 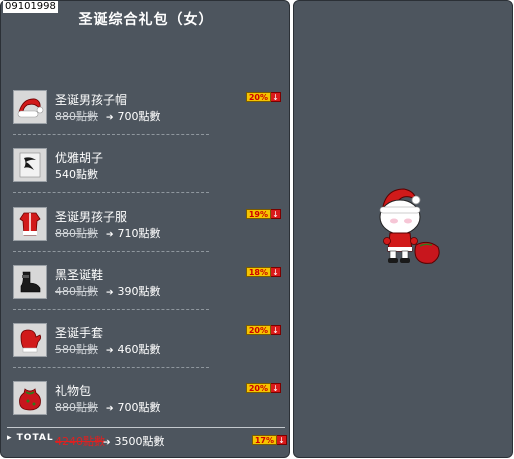 I want to click on item-new-price: 390點數, so click(x=139, y=291).